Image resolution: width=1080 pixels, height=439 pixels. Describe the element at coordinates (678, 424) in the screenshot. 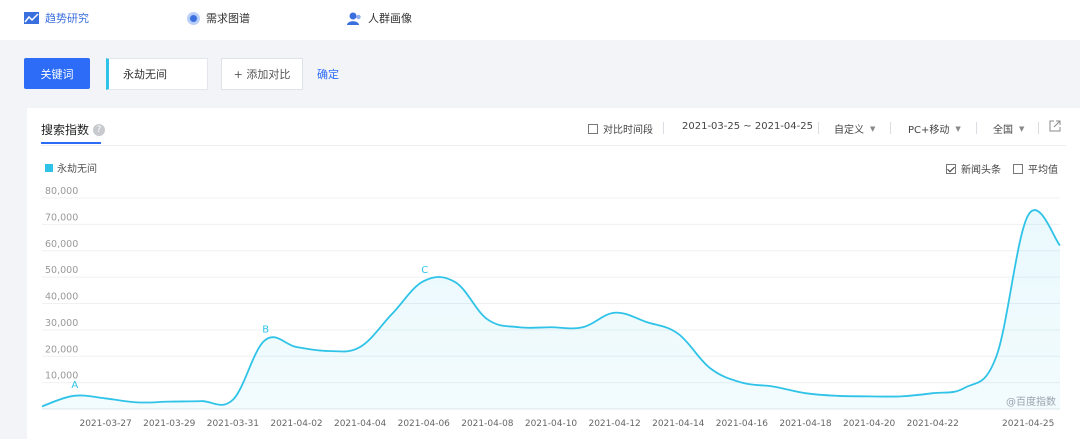

I see `x-tick-label: 2021-04-14` at that location.